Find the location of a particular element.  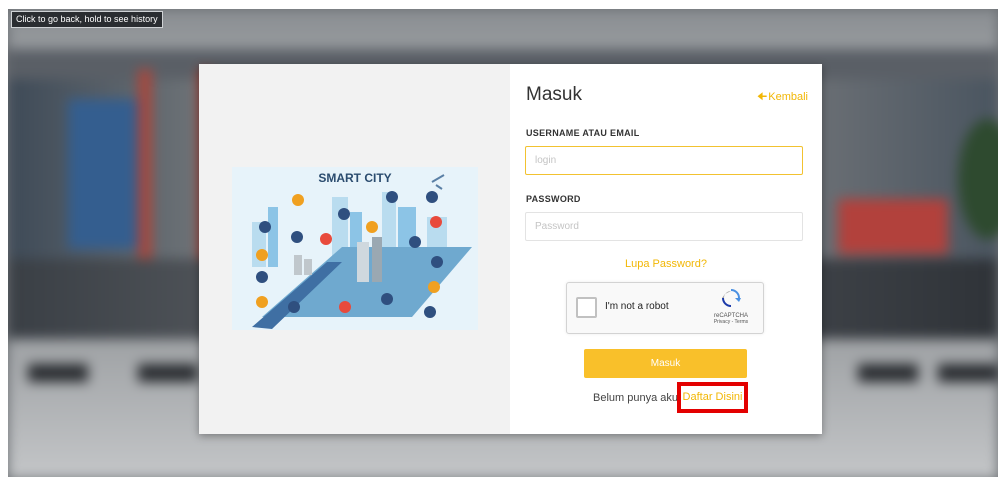

illustration-title: SMART CITY is located at coordinates (355, 178).